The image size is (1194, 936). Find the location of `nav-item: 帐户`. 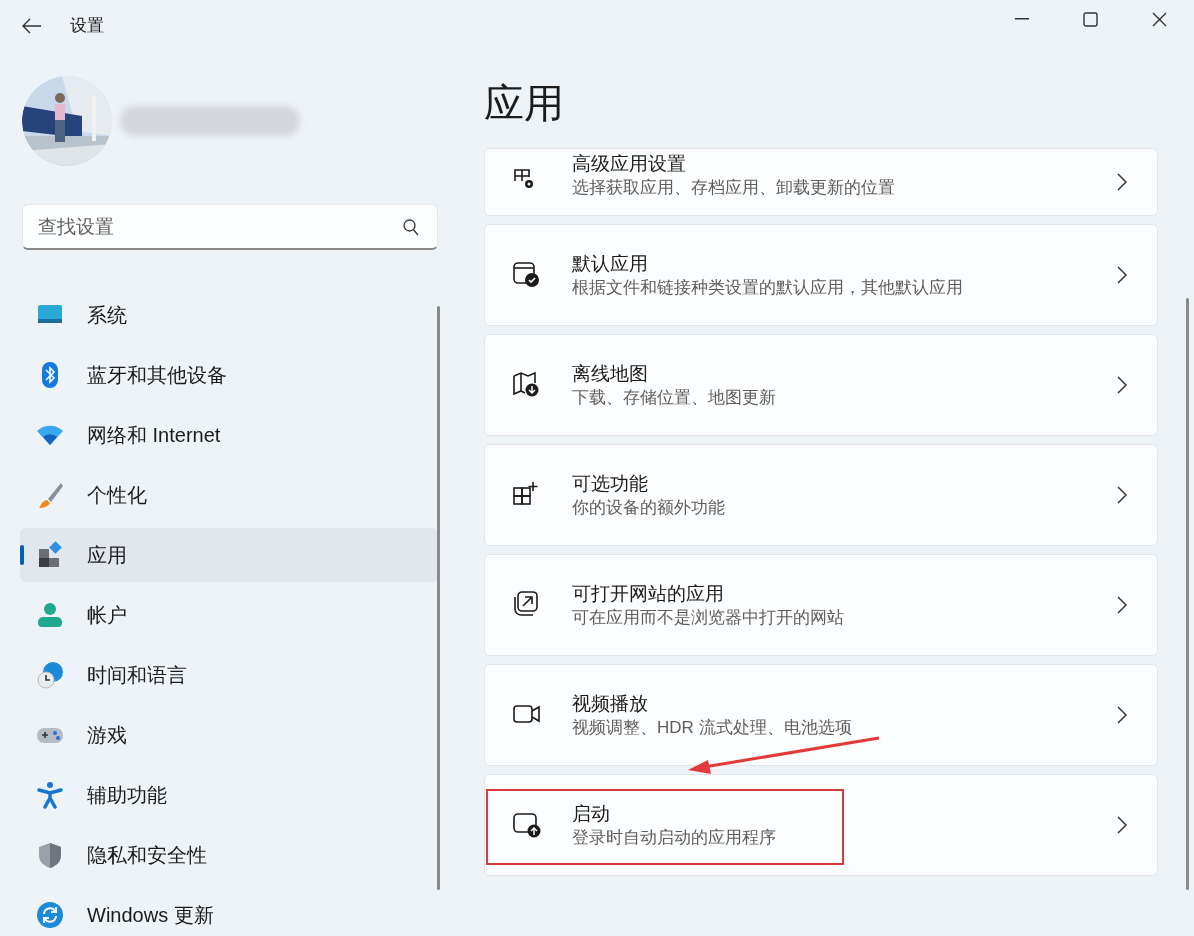

nav-item: 帐户 is located at coordinates (229, 615).